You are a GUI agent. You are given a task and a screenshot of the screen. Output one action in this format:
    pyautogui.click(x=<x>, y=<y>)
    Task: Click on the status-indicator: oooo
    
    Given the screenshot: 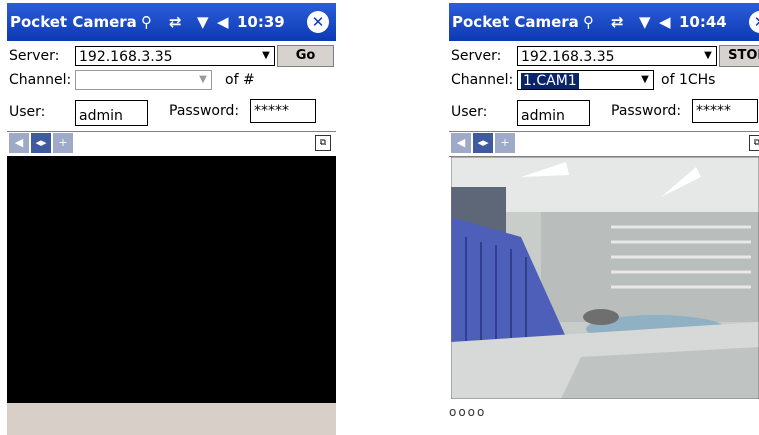 What is the action you would take?
    pyautogui.click(x=468, y=412)
    